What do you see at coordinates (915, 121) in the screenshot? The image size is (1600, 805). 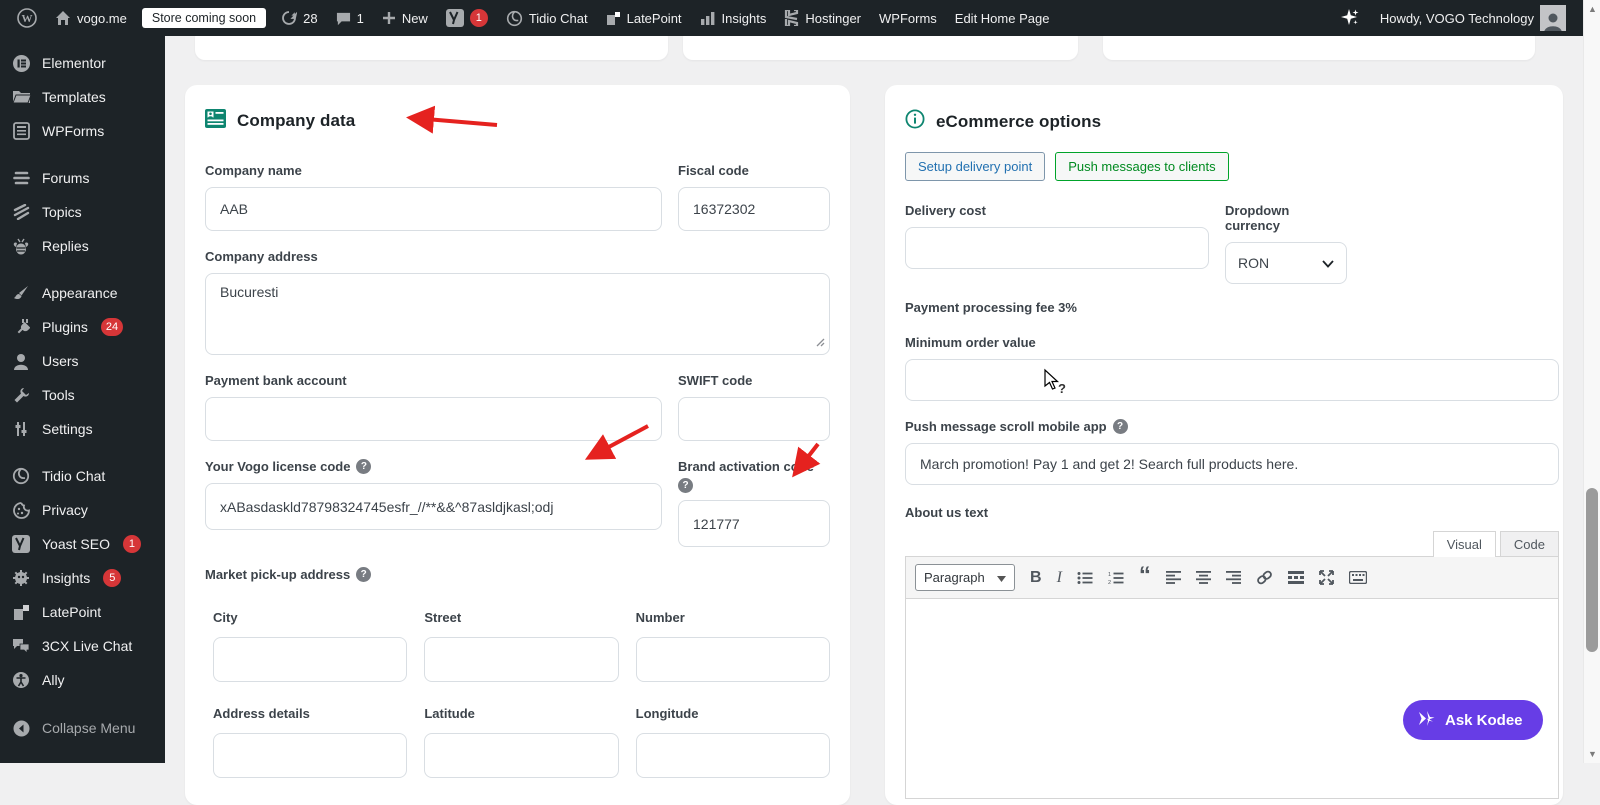 I see `info-circle-icon` at bounding box center [915, 121].